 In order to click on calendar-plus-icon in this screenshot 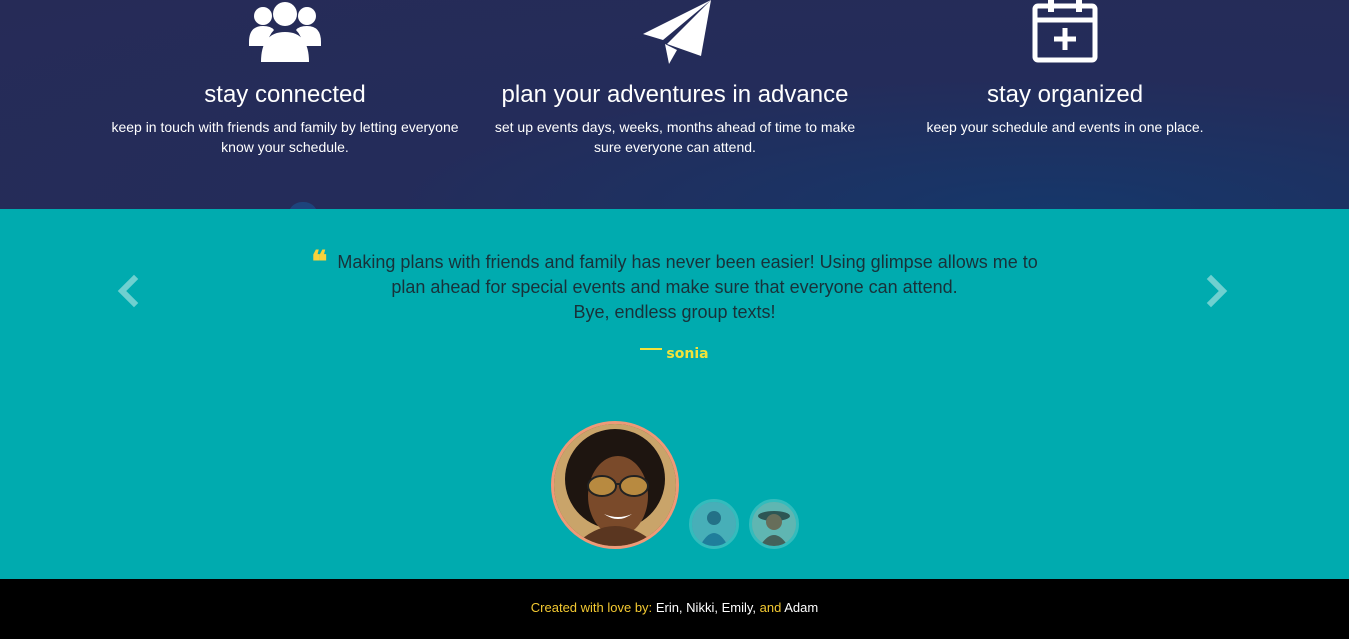, I will do `click(1065, 34)`.